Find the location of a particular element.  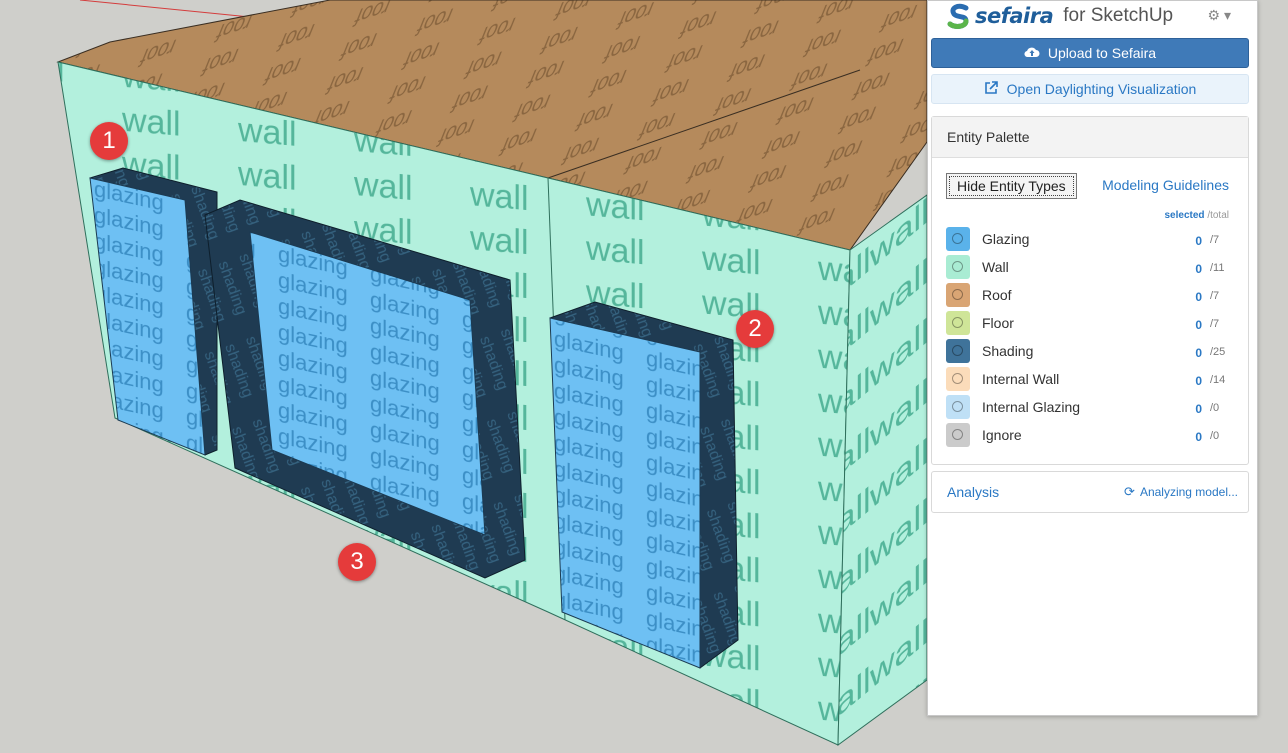

marker-3: 3 is located at coordinates (357, 562).